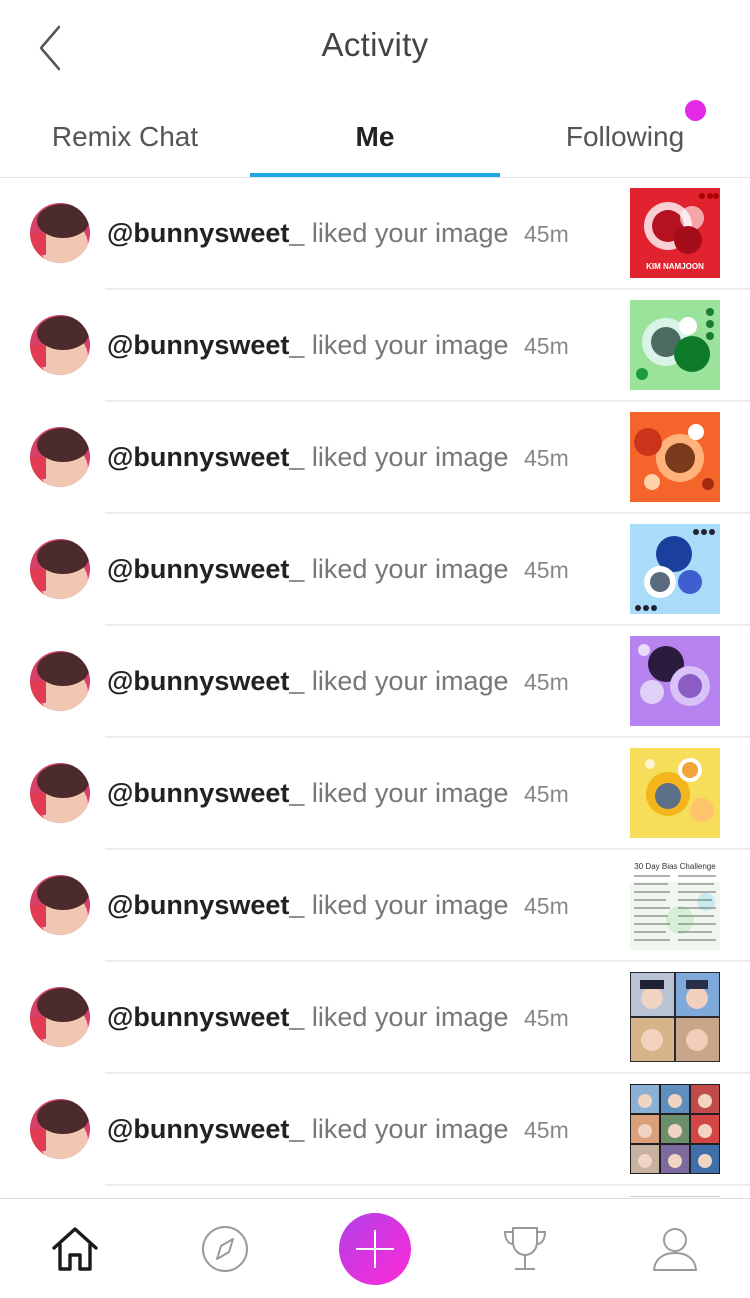 The image size is (750, 1298). Describe the element at coordinates (675, 905) in the screenshot. I see `image-thumbnail: 30 Day Bias Challenge` at that location.